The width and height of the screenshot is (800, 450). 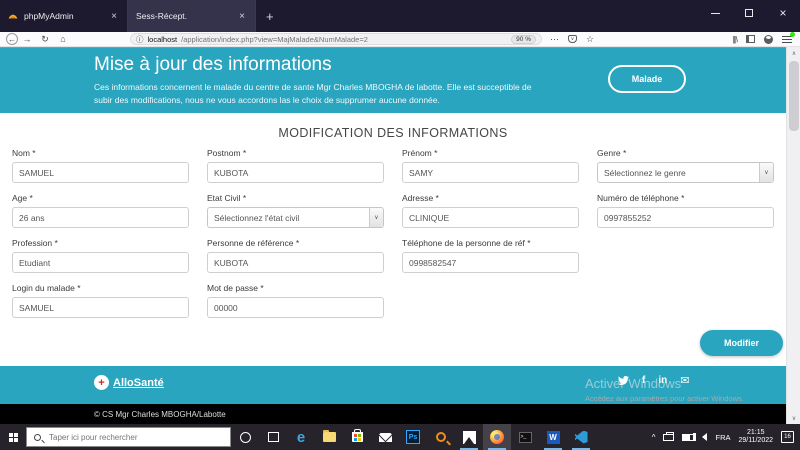 I want to click on personne-reference-input, so click(x=295, y=262).